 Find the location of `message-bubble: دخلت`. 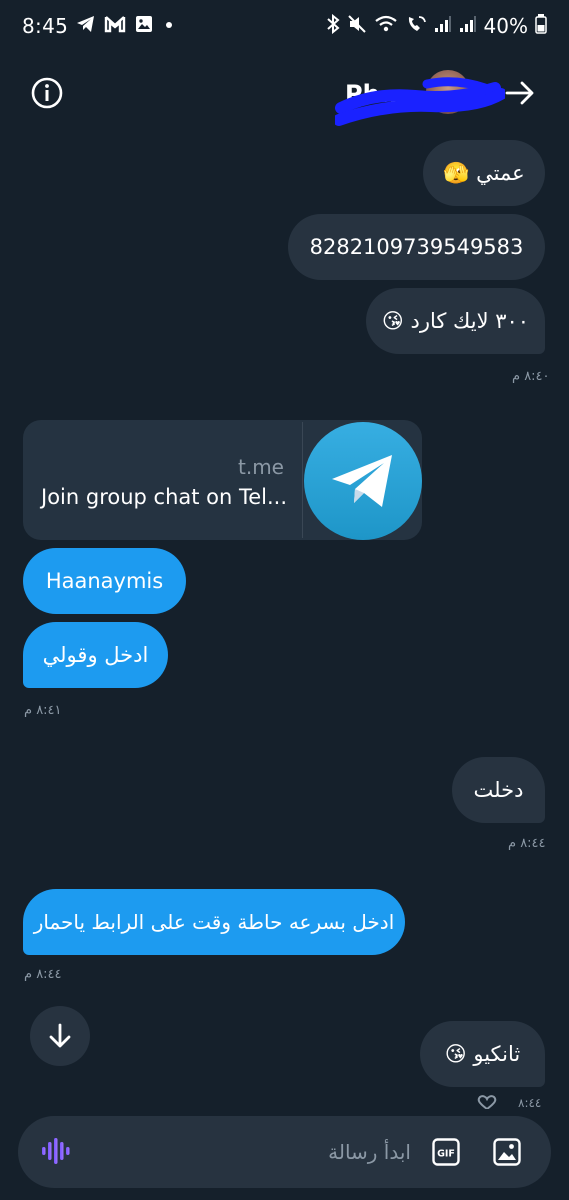

message-bubble: دخلت is located at coordinates (498, 790).